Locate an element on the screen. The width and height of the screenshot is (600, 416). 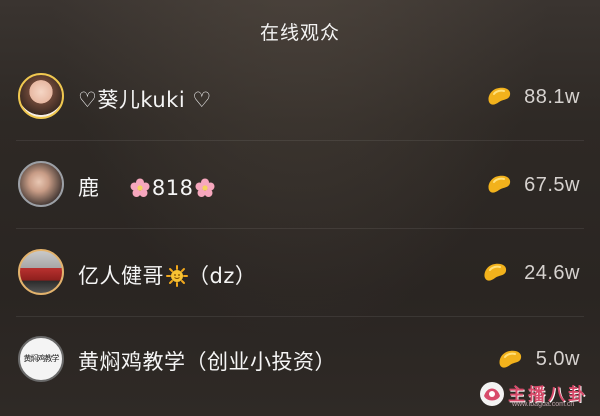
viewer-name: 黄焖鸡教学（创业小投资） is located at coordinates (207, 361).